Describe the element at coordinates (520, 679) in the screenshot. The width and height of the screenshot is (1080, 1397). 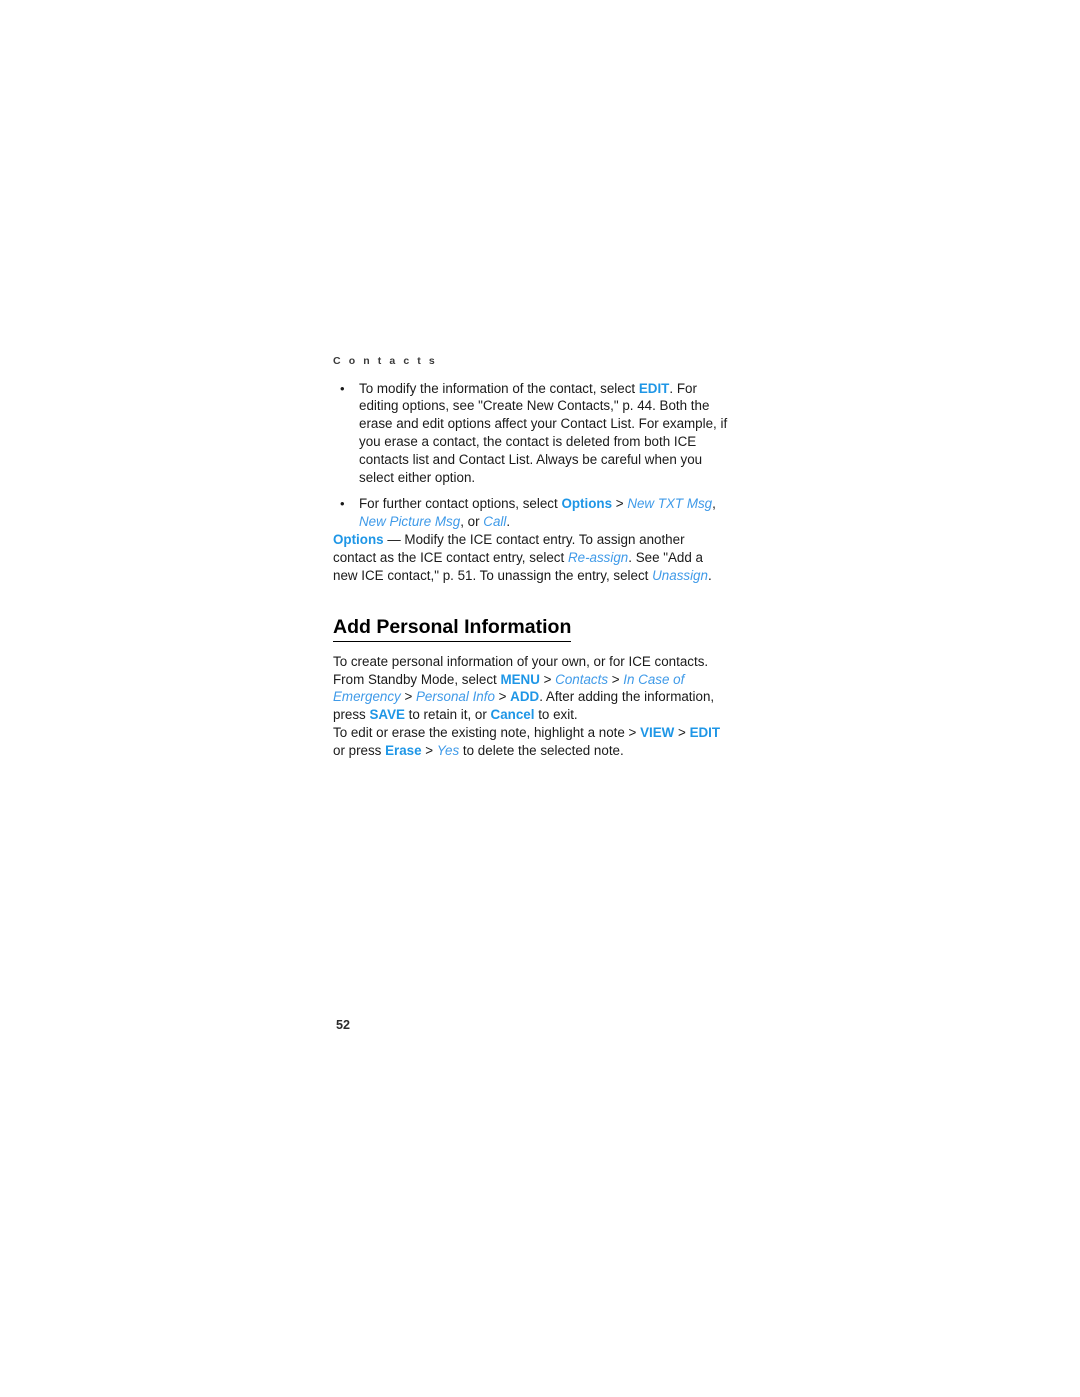
I see `ui-key-menu: MENU` at that location.